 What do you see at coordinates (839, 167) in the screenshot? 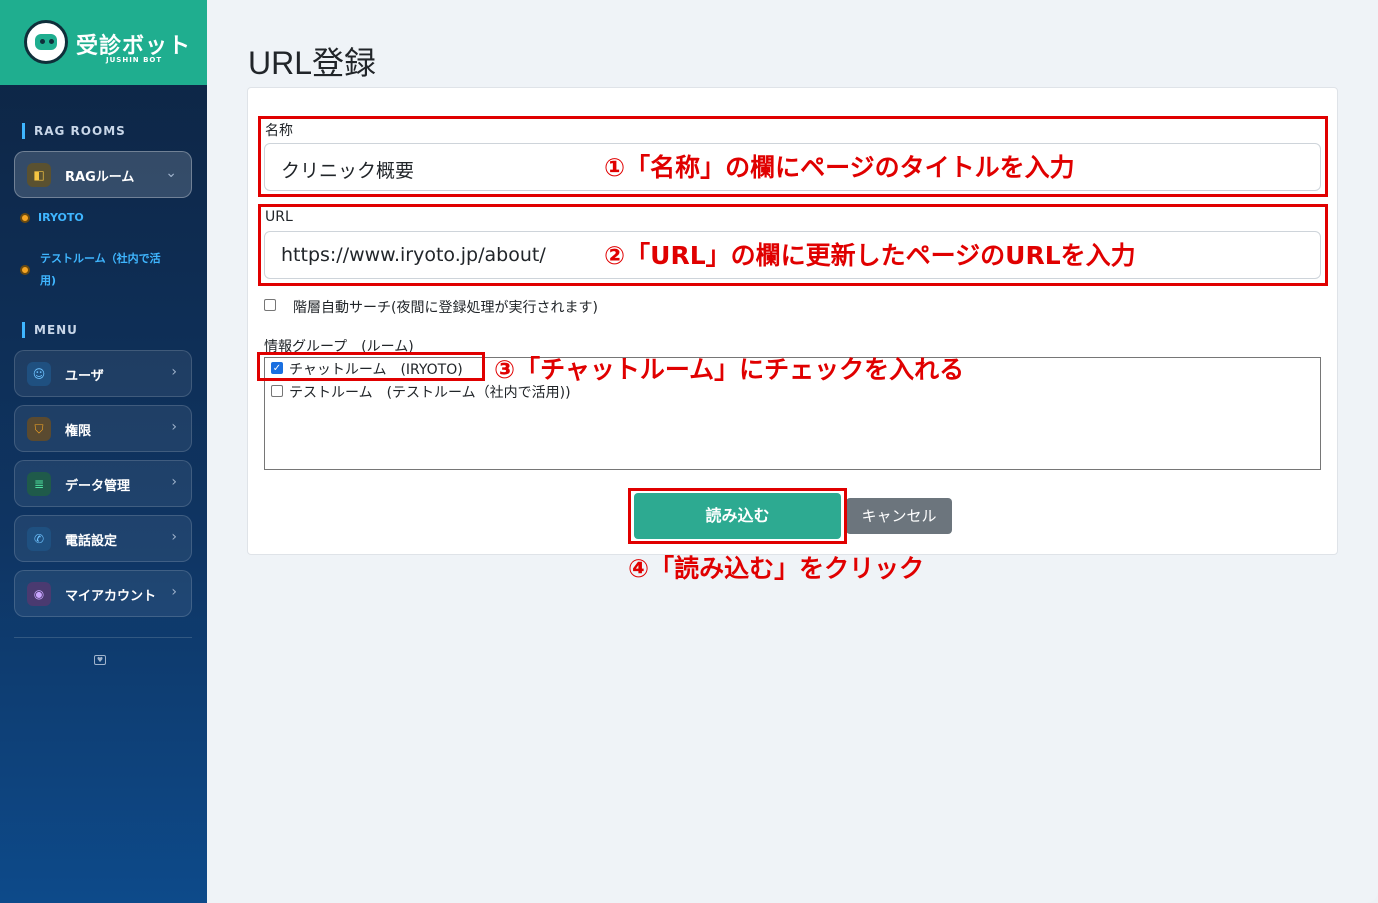
I see `annotation-step1: ①「名称」の欄にページのタイトルを入力` at bounding box center [839, 167].